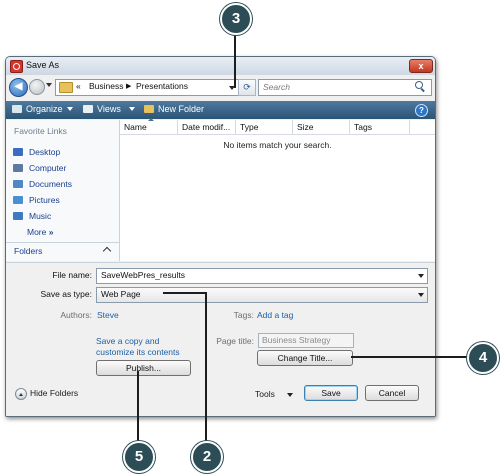 This screenshot has height=474, width=500. Describe the element at coordinates (54, 393) in the screenshot. I see `hide-folders-button: Hide Folders` at that location.